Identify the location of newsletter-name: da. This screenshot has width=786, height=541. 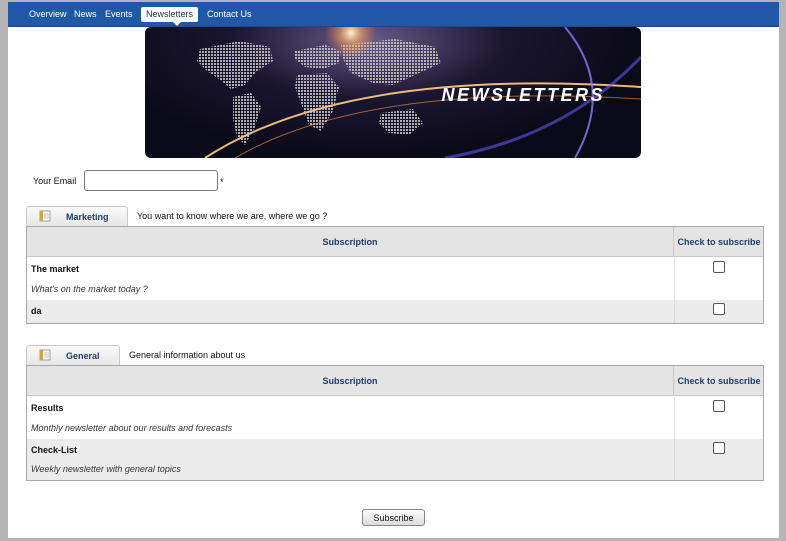
(36, 311).